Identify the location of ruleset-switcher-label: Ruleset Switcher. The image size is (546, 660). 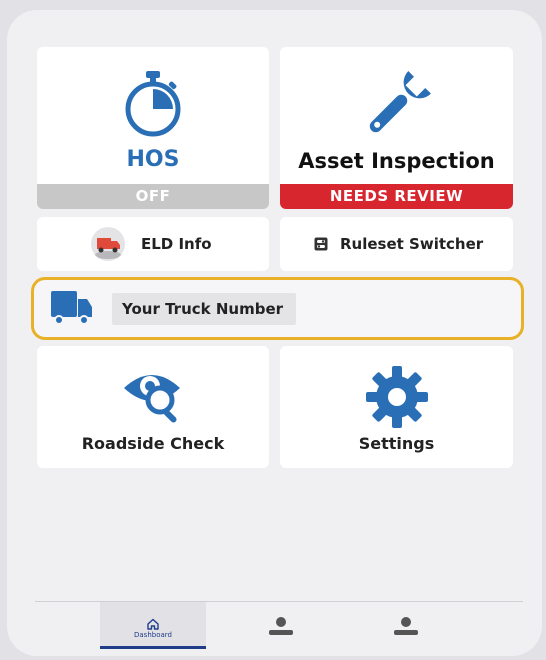
(412, 244).